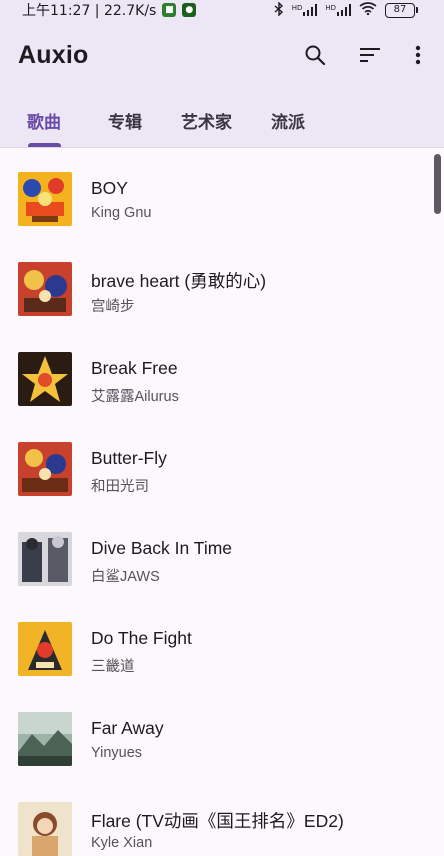 The image size is (444, 856). Describe the element at coordinates (215, 193) in the screenshot. I see `song-row: BOY King Gnu` at that location.